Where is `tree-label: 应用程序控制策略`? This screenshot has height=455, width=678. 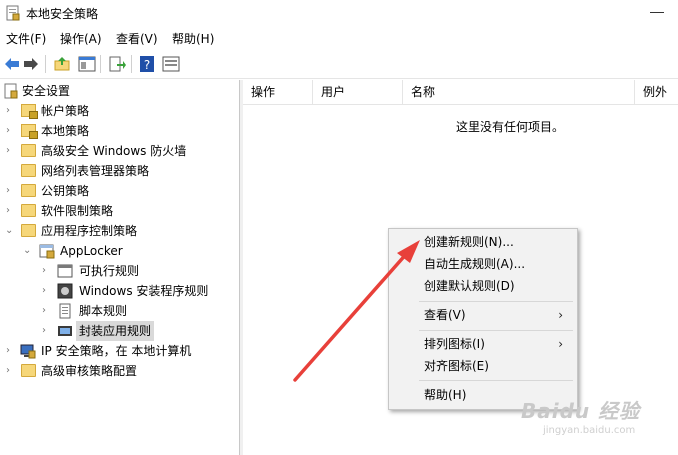
tree-label: 应用程序控制策略 is located at coordinates (89, 231).